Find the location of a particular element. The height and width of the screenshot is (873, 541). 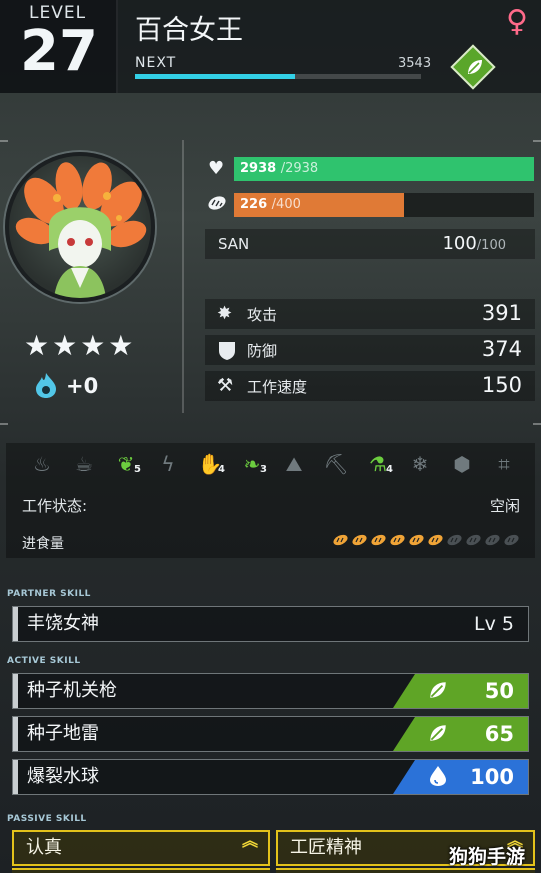

soul-bonus-value: +0 is located at coordinates (82, 386).